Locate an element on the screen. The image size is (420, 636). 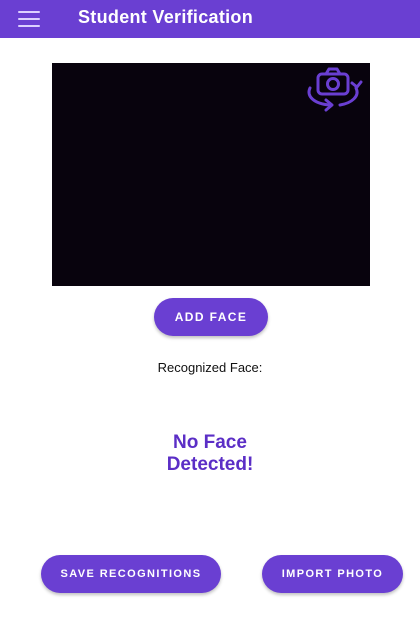
recognition-result: No Face Detected! is located at coordinates (210, 454).